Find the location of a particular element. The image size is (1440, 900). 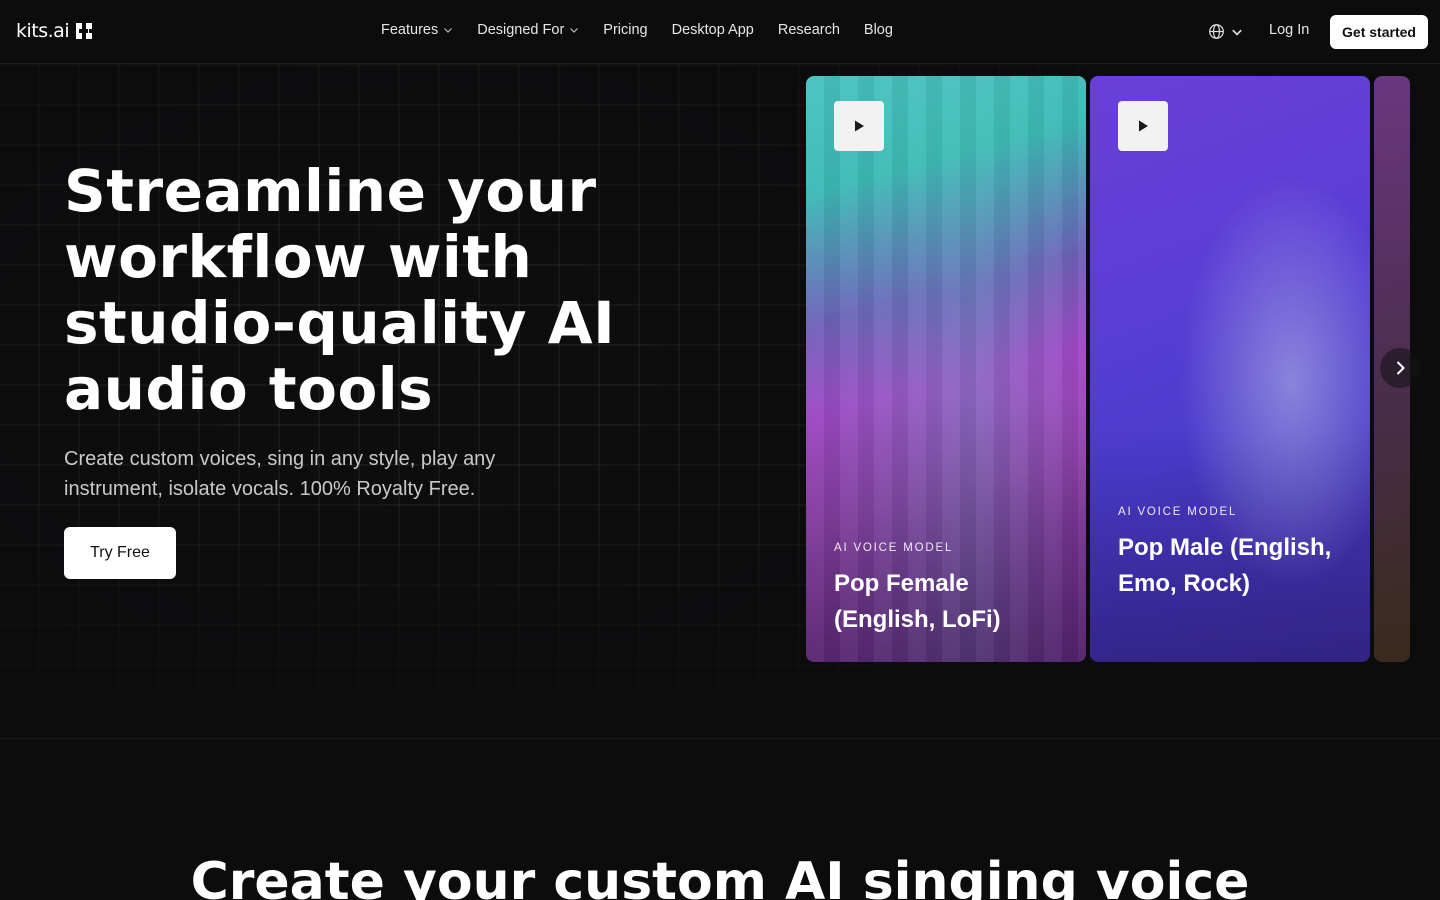

nav-item-designed-for: Designed For is located at coordinates (528, 30).